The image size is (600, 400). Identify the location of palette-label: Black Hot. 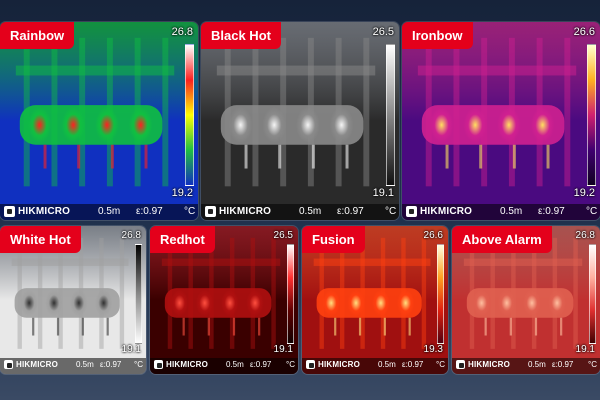
(241, 35).